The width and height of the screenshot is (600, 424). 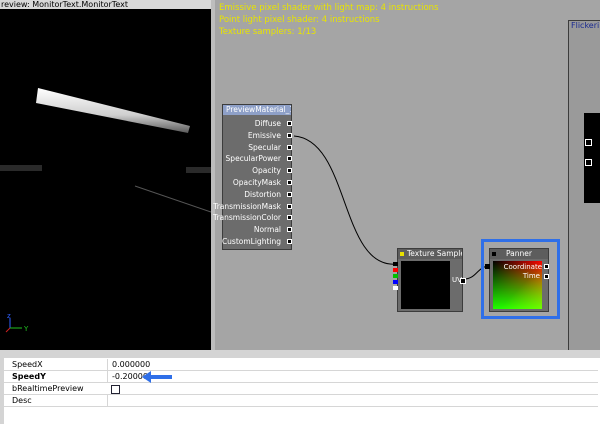 What do you see at coordinates (301, 401) in the screenshot?
I see `property-row-desc: Desc` at bounding box center [301, 401].